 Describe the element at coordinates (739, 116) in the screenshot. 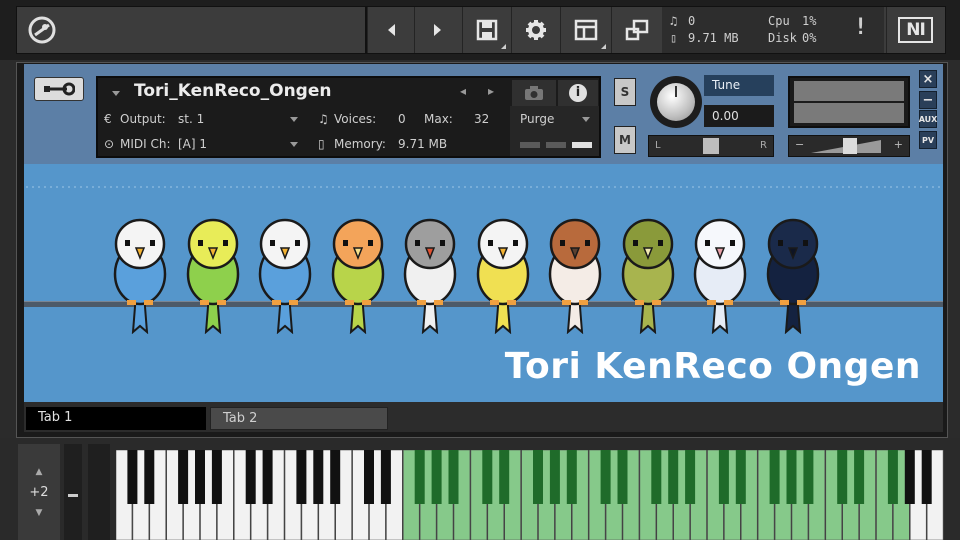

I see `tune-value: 0.00` at that location.